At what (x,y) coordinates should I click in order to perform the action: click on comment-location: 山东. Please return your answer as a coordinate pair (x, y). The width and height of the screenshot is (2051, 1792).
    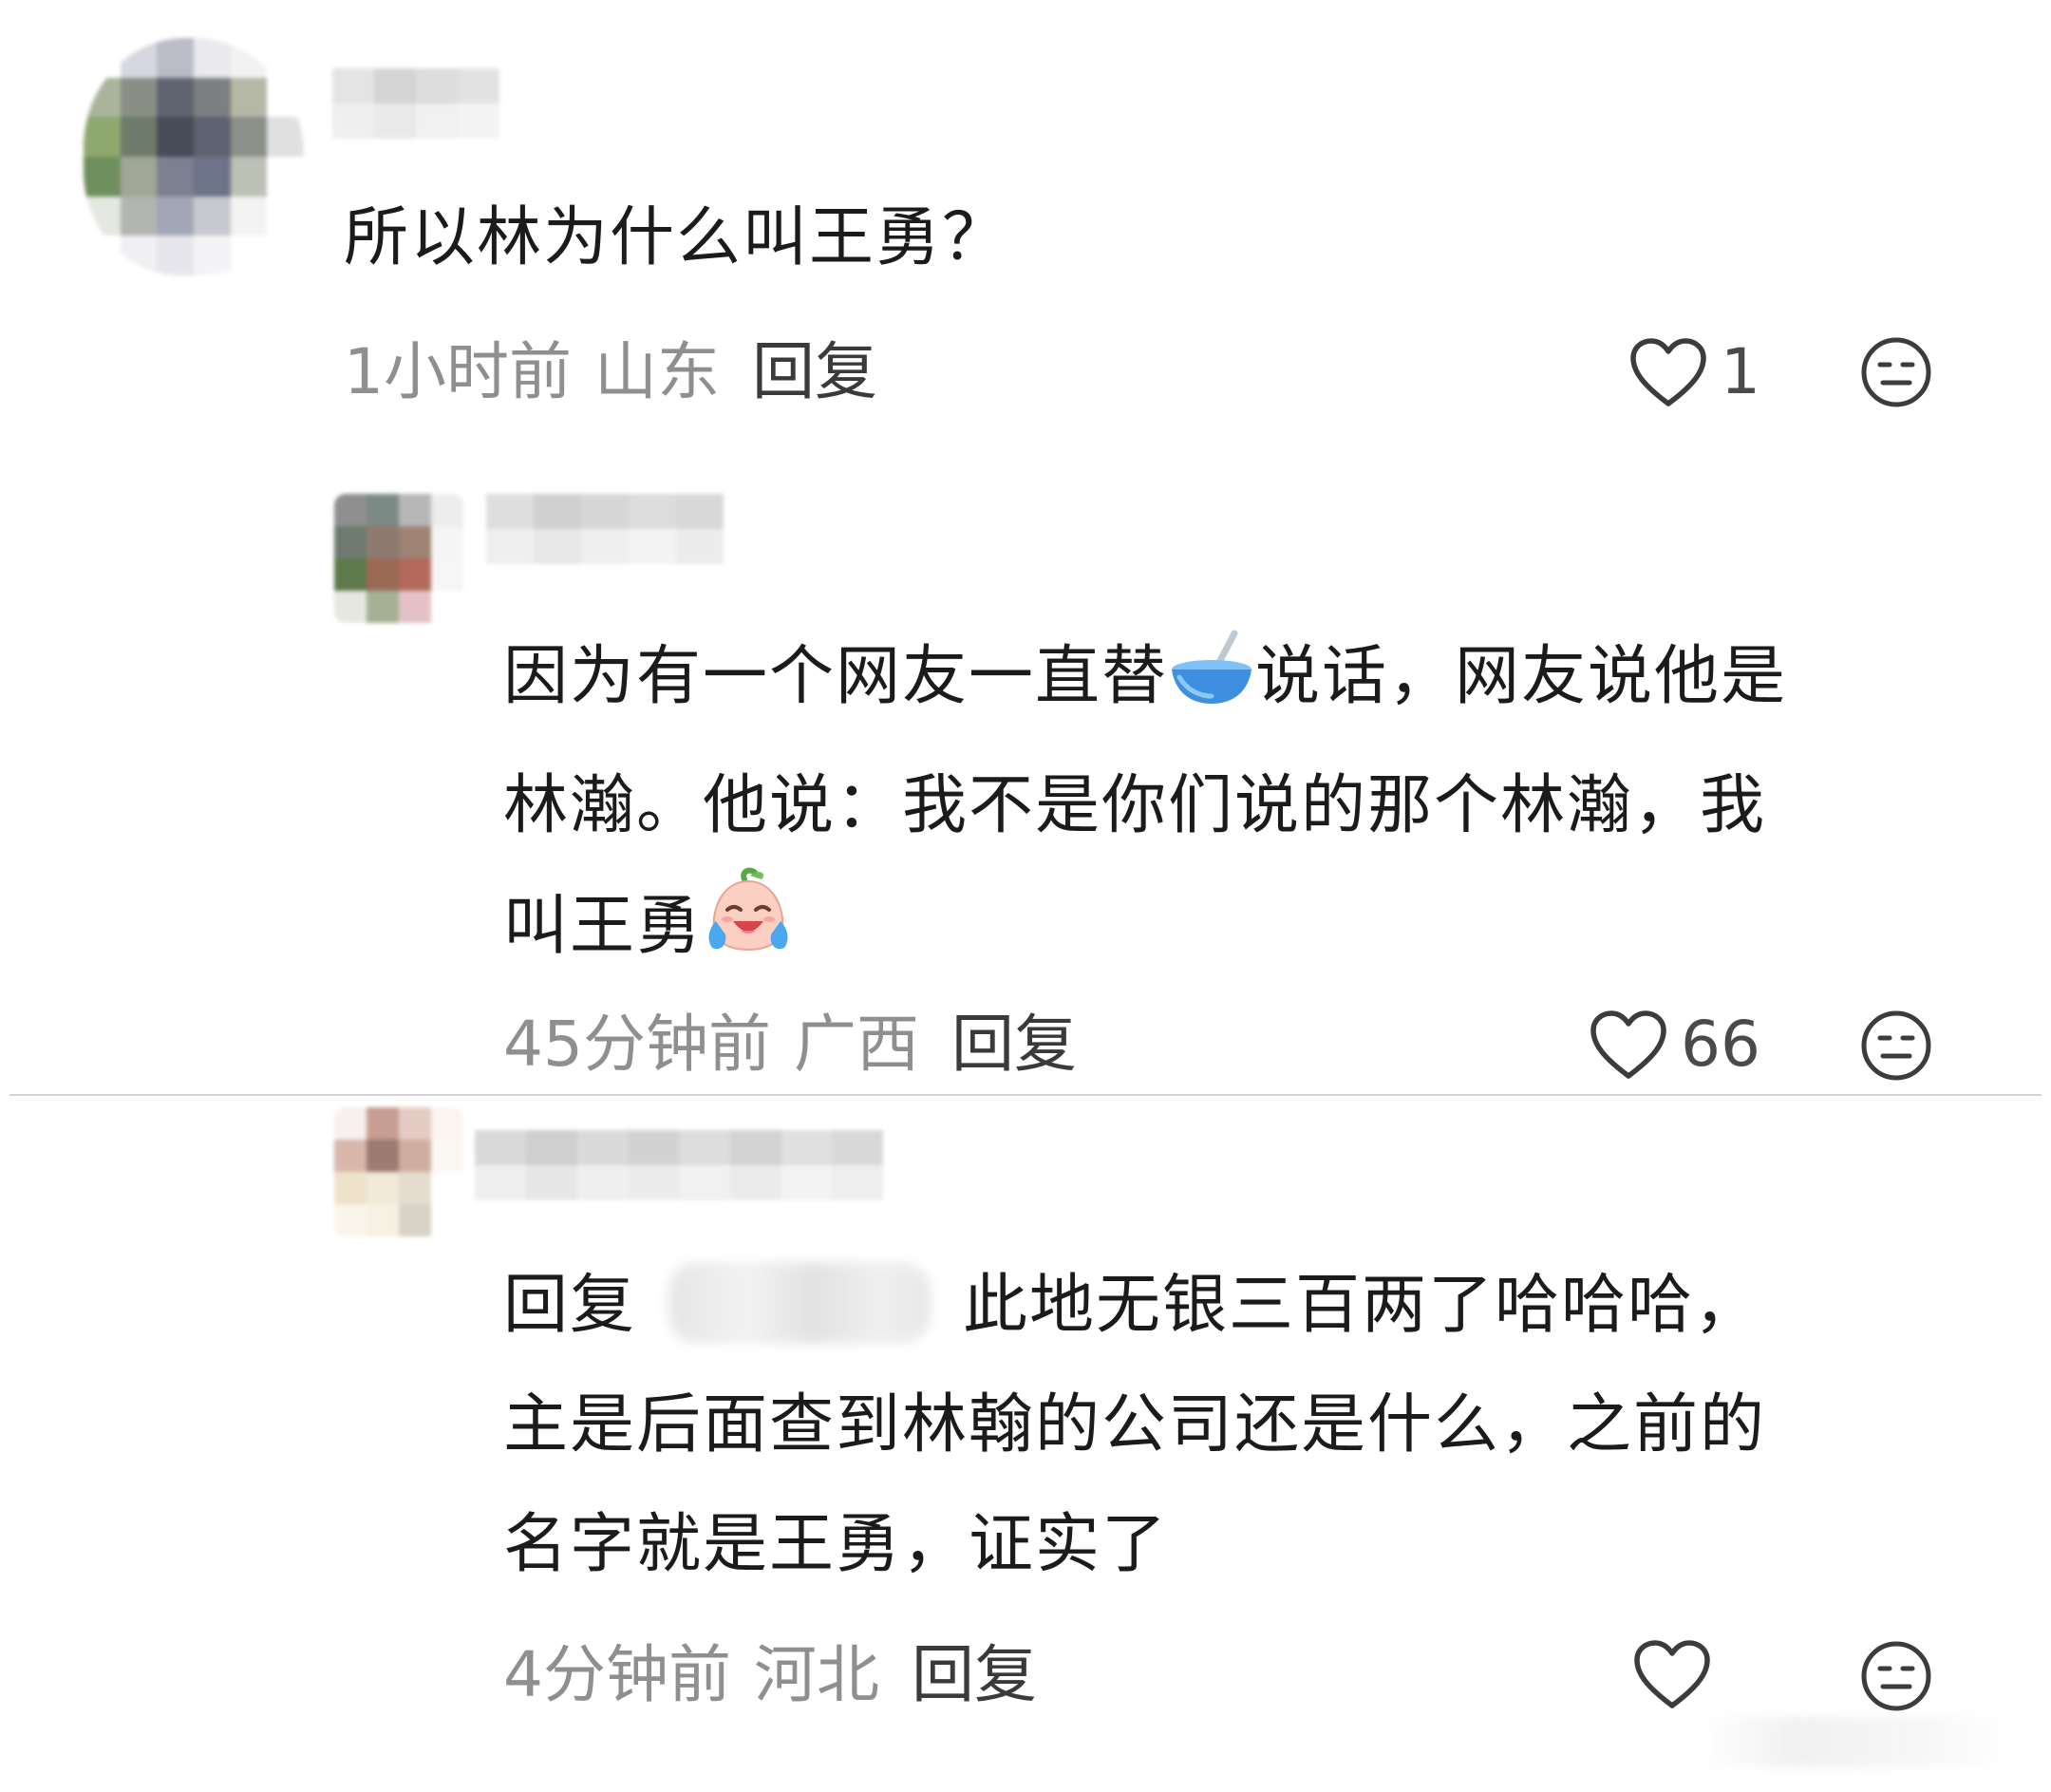
    Looking at the image, I should click on (657, 371).